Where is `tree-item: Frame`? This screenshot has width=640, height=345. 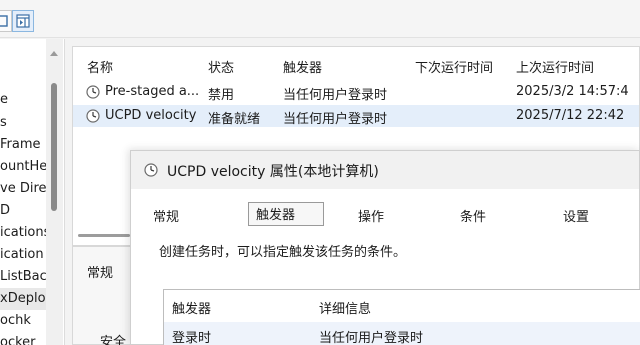
tree-item: Frame is located at coordinates (20, 145).